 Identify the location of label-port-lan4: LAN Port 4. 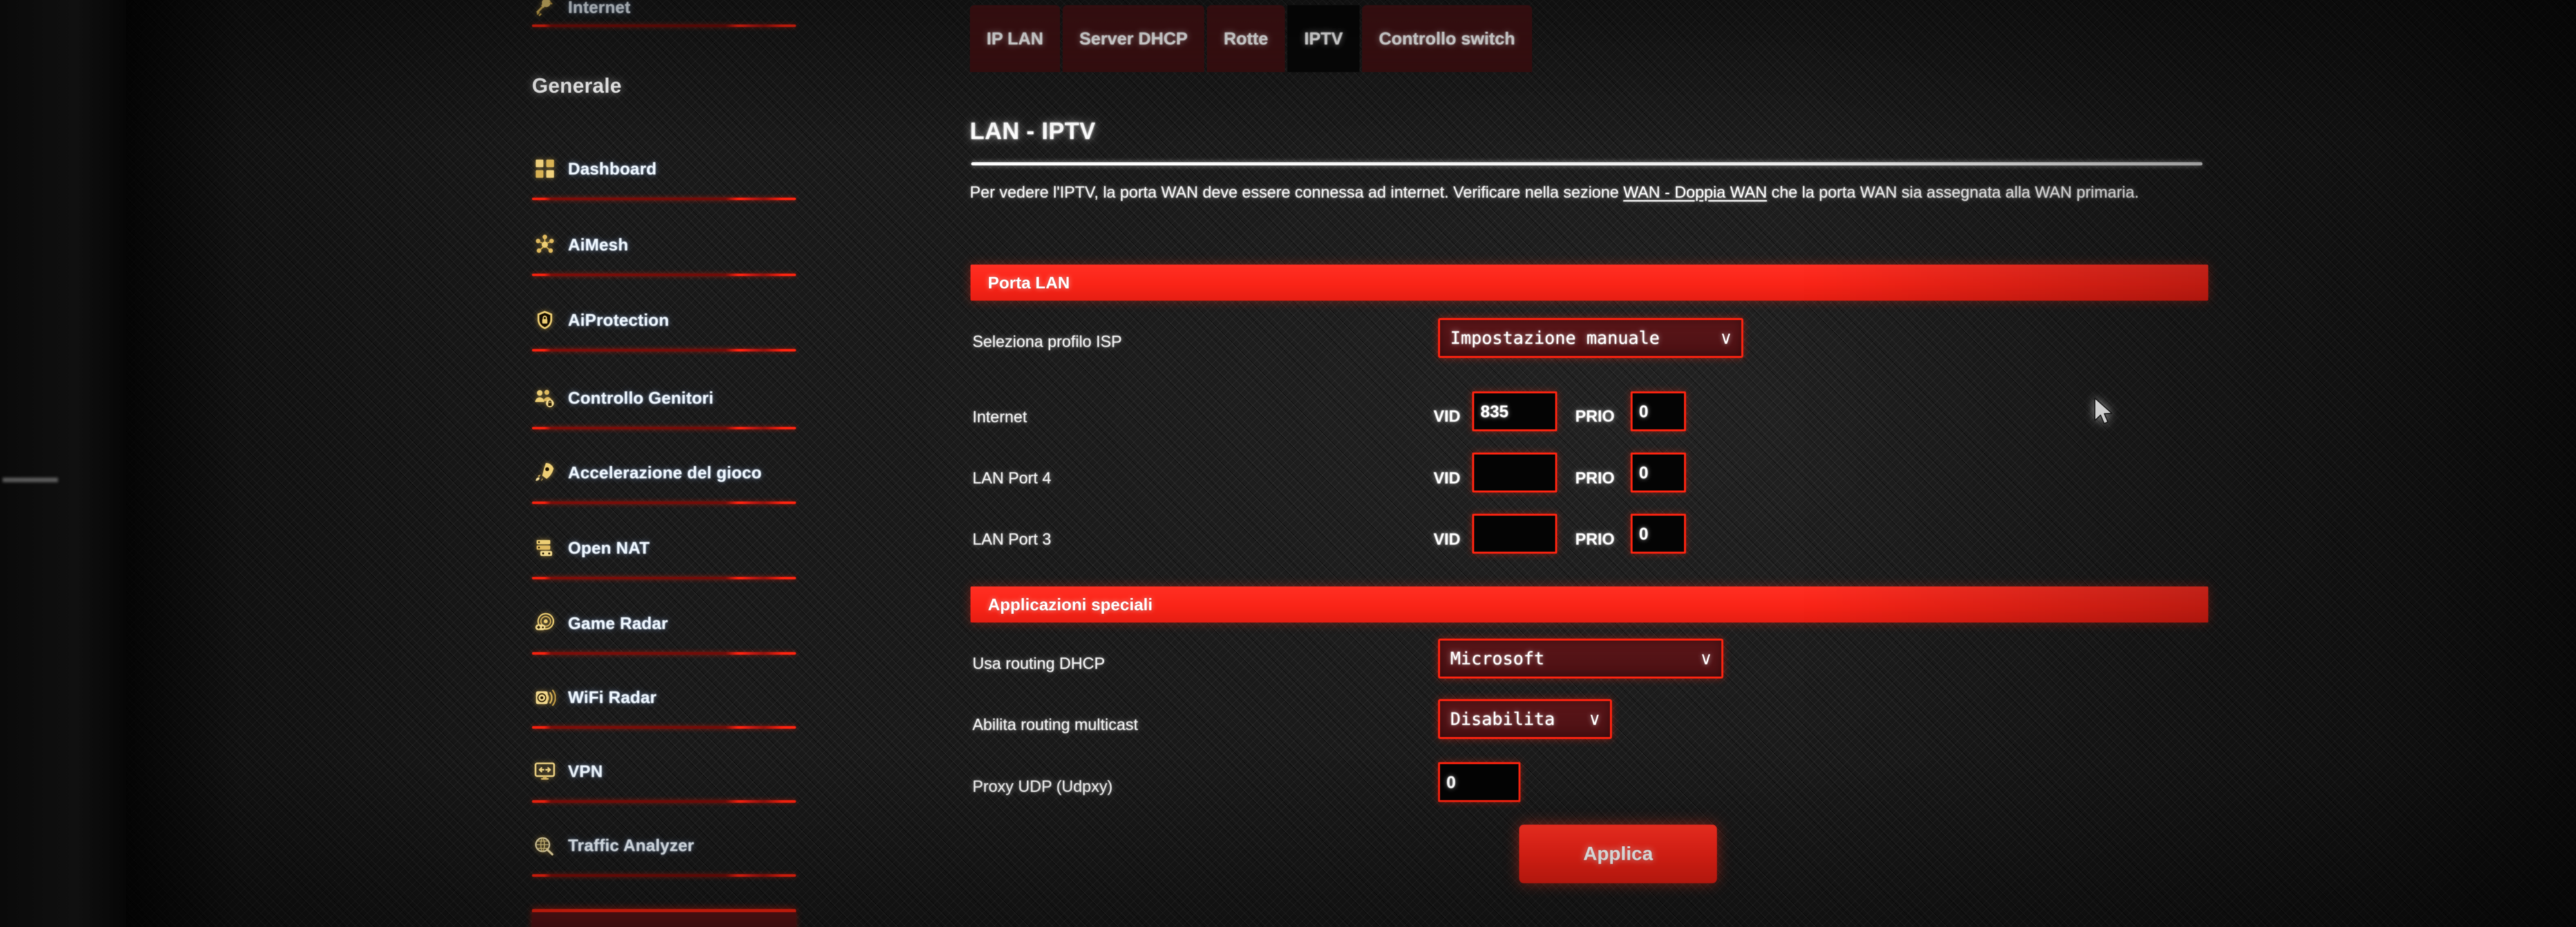
(1012, 478).